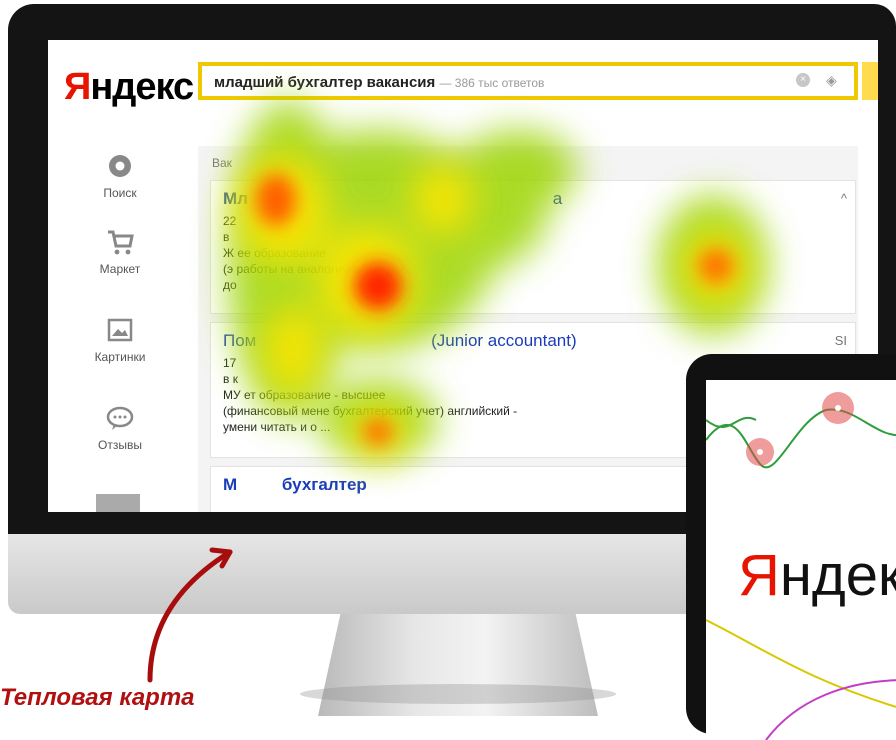  What do you see at coordinates (557, 198) in the screenshot?
I see `result-title-end: а` at bounding box center [557, 198].